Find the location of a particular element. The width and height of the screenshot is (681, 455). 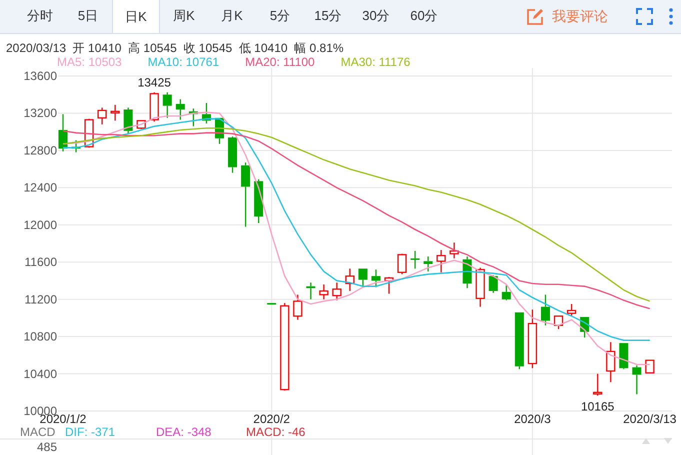

macd-label: MACD is located at coordinates (38, 432).